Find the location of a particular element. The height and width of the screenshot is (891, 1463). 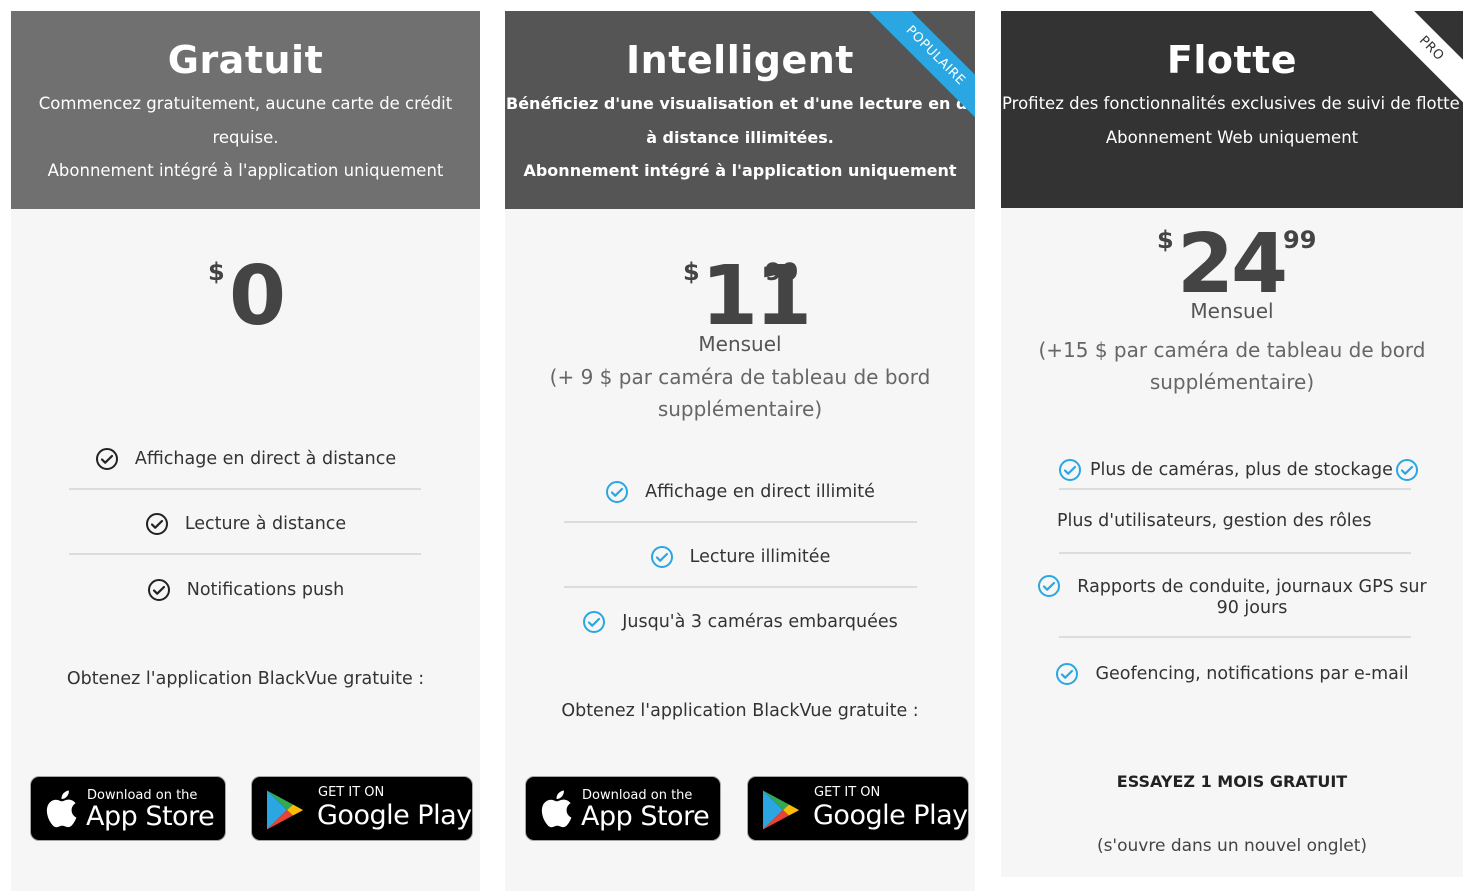

price-amount: 0 is located at coordinates (257, 296).